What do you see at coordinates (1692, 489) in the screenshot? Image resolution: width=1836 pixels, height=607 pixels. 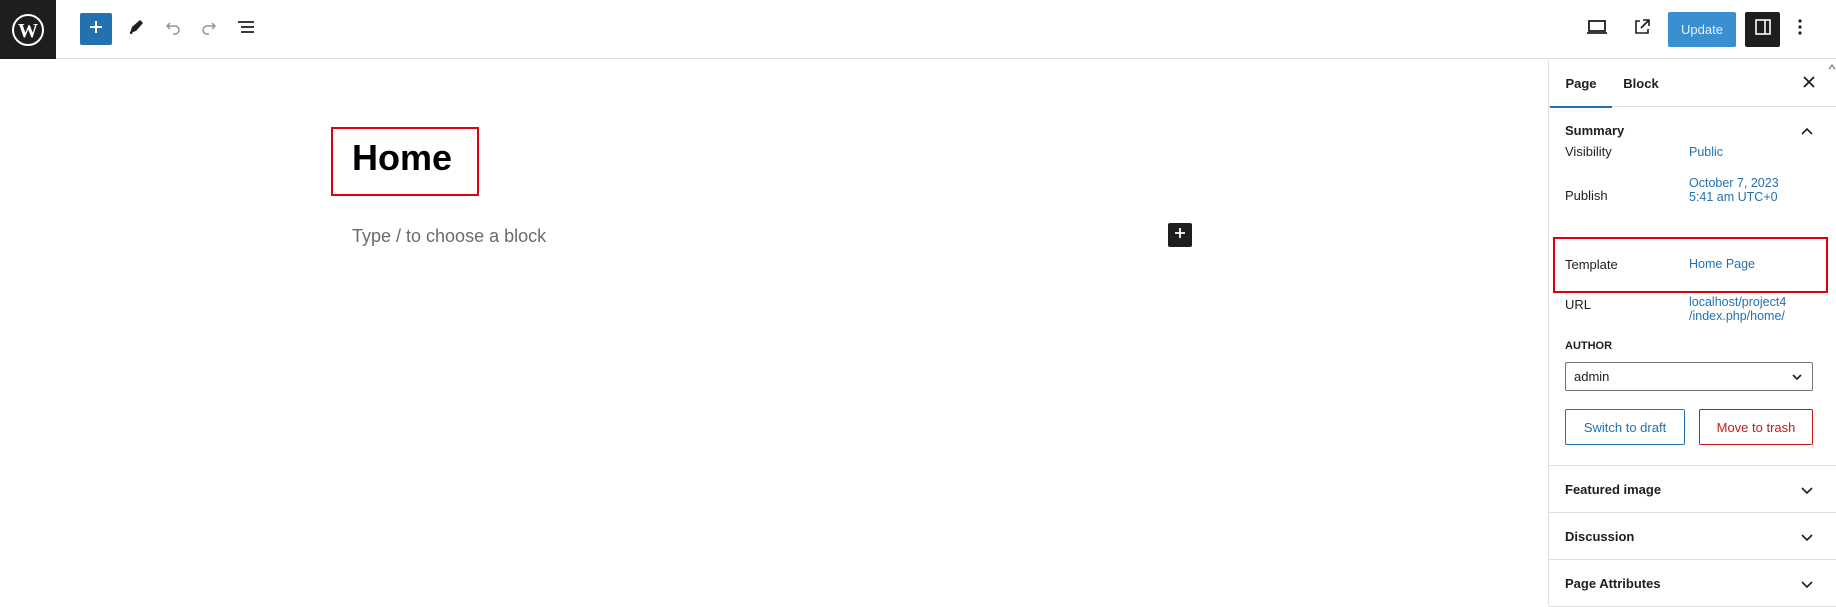 I see `featured-image-panel-toggle: Featured image` at bounding box center [1692, 489].